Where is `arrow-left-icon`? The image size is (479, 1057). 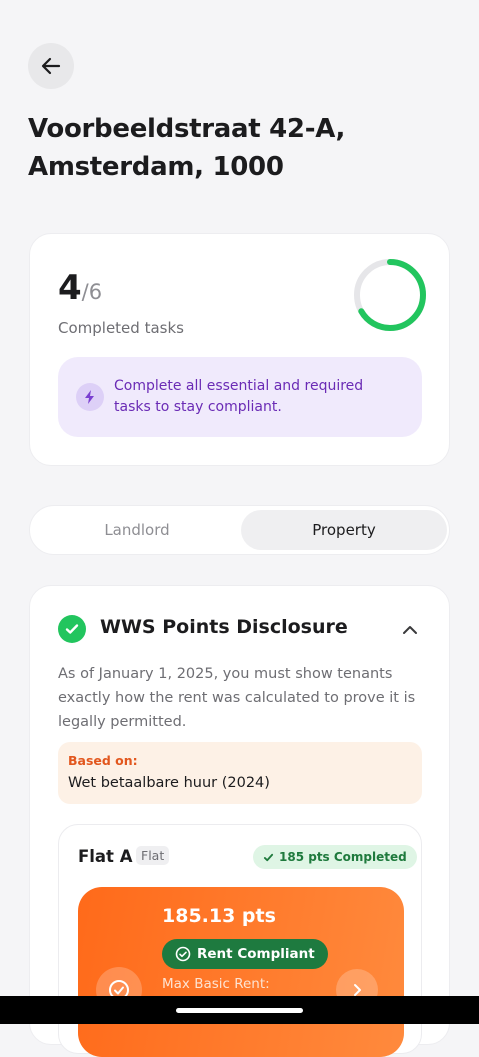 arrow-left-icon is located at coordinates (51, 66).